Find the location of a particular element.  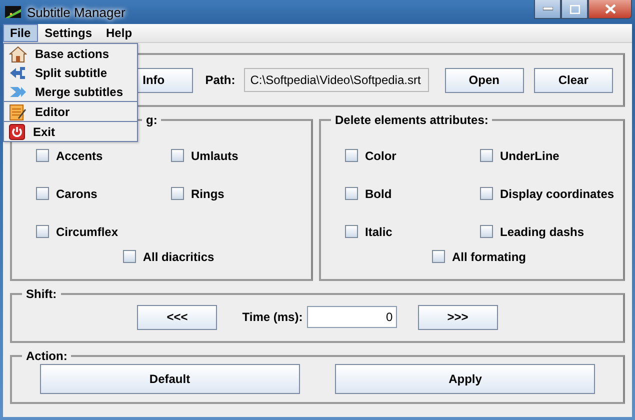

checkbox-label: UnderLine is located at coordinates (530, 155).